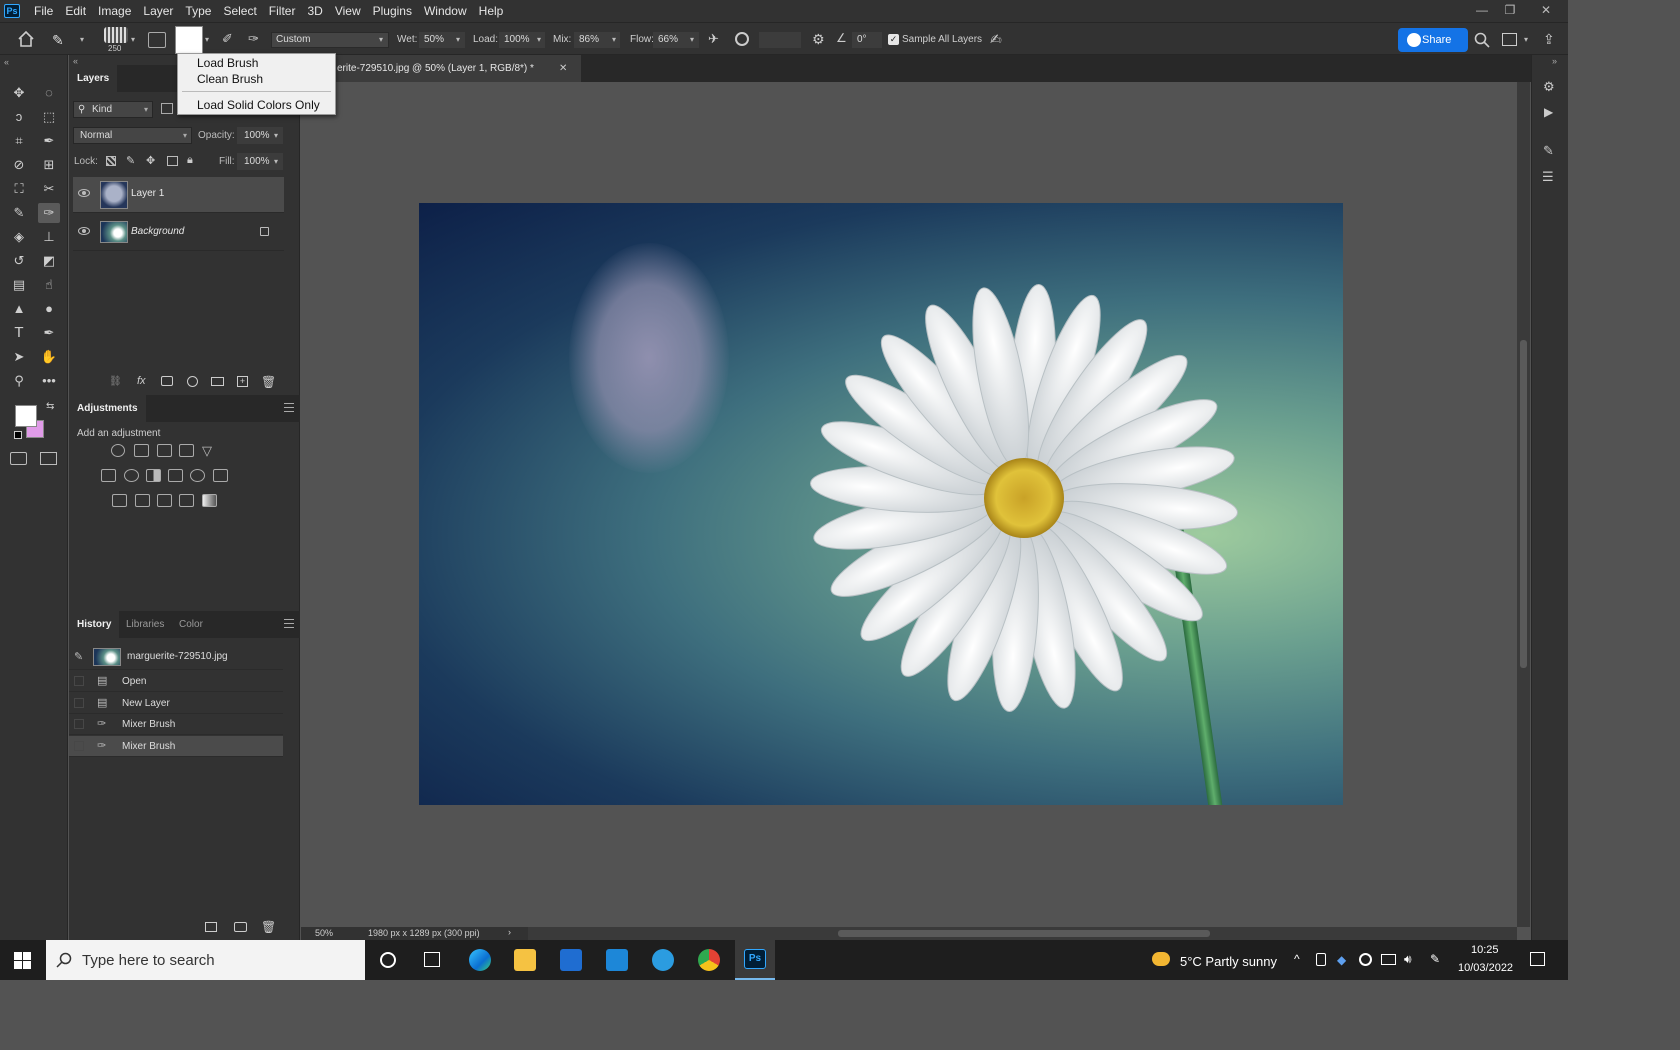 This screenshot has width=1680, height=1050. What do you see at coordinates (392, 11) in the screenshot?
I see `menu-plugins: Plugins` at bounding box center [392, 11].